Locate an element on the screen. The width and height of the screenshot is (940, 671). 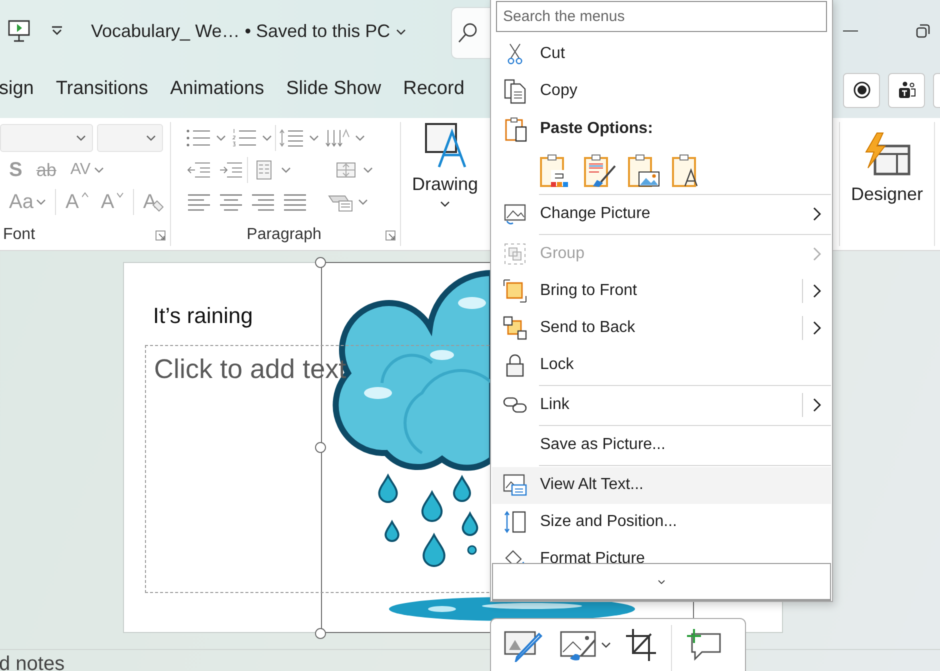
menu-item: Send to Back is located at coordinates (661, 328).